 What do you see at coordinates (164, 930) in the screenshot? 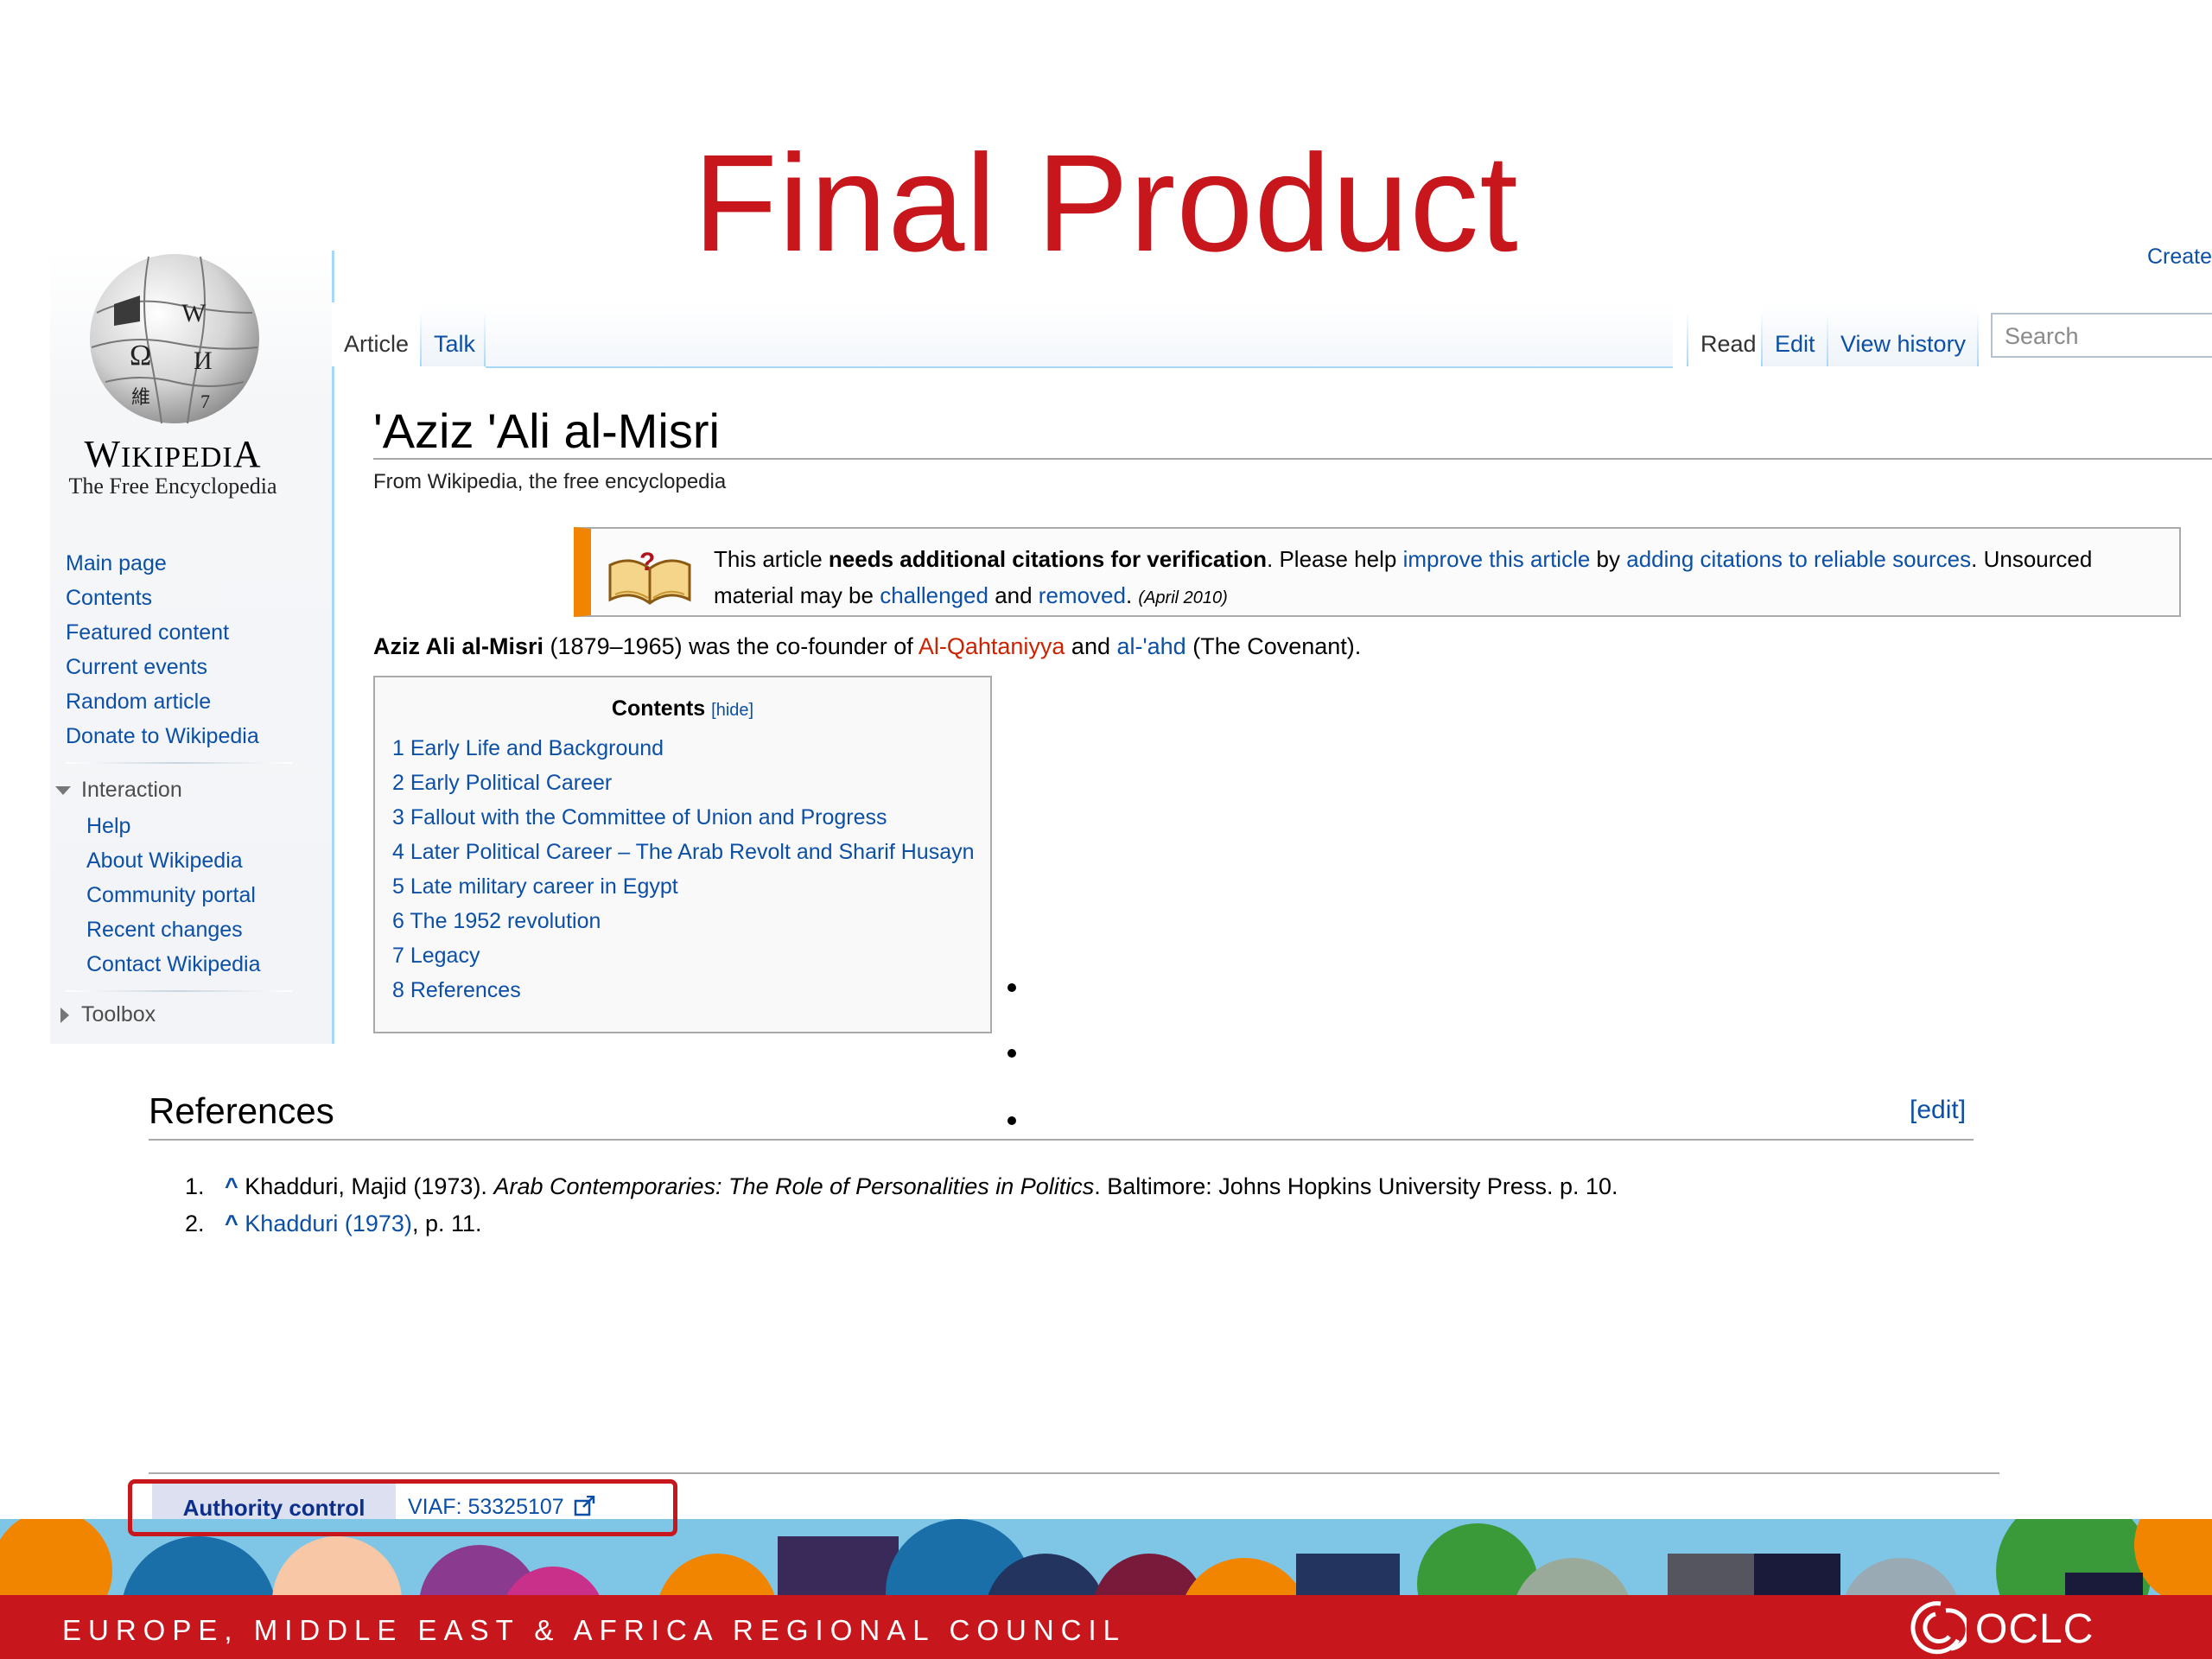
I see `nav-recent-changes: Recent changes` at bounding box center [164, 930].